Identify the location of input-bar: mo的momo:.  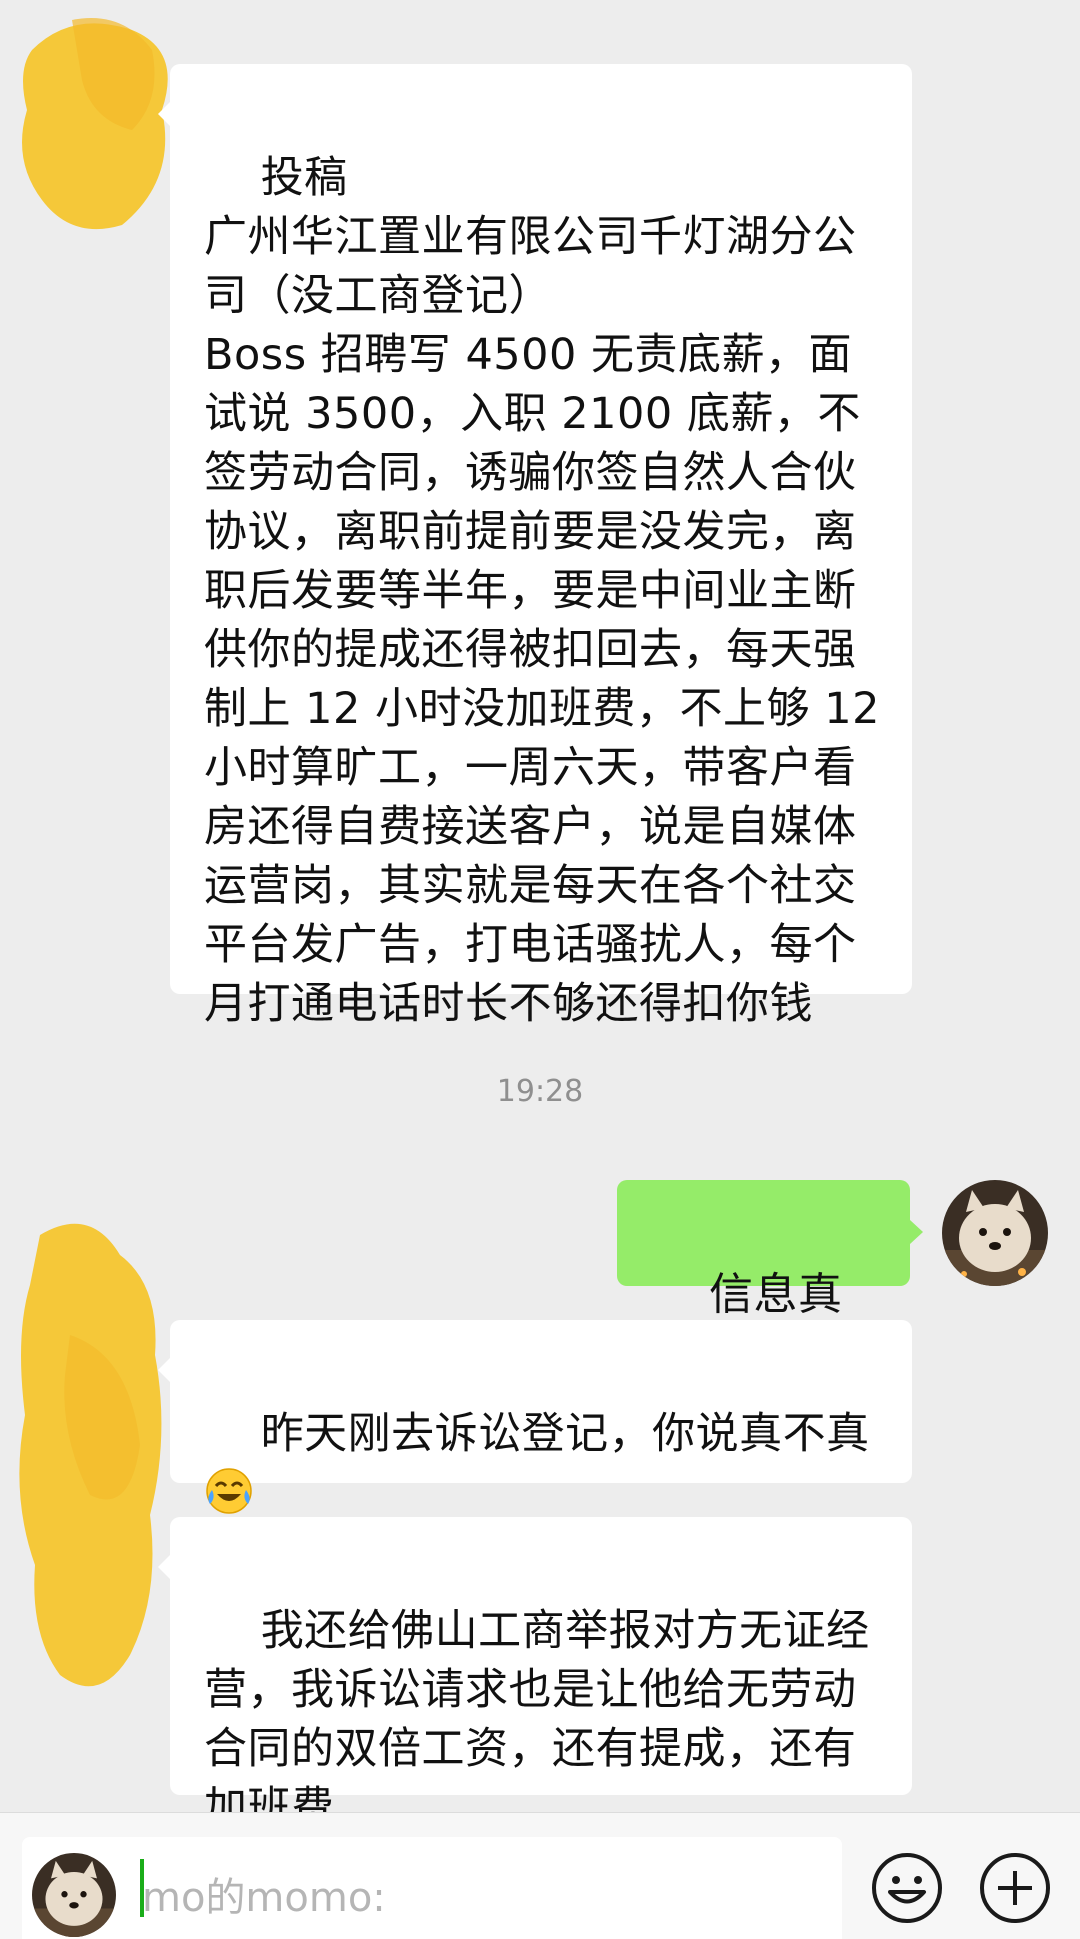
(540, 1875).